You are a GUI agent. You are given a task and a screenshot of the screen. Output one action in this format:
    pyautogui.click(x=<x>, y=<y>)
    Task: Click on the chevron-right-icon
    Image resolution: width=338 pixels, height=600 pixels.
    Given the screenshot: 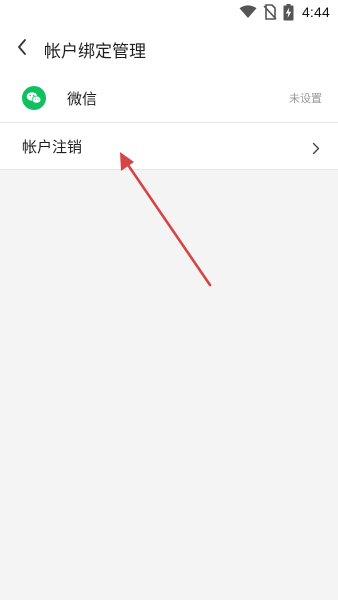 What is the action you would take?
    pyautogui.click(x=316, y=149)
    